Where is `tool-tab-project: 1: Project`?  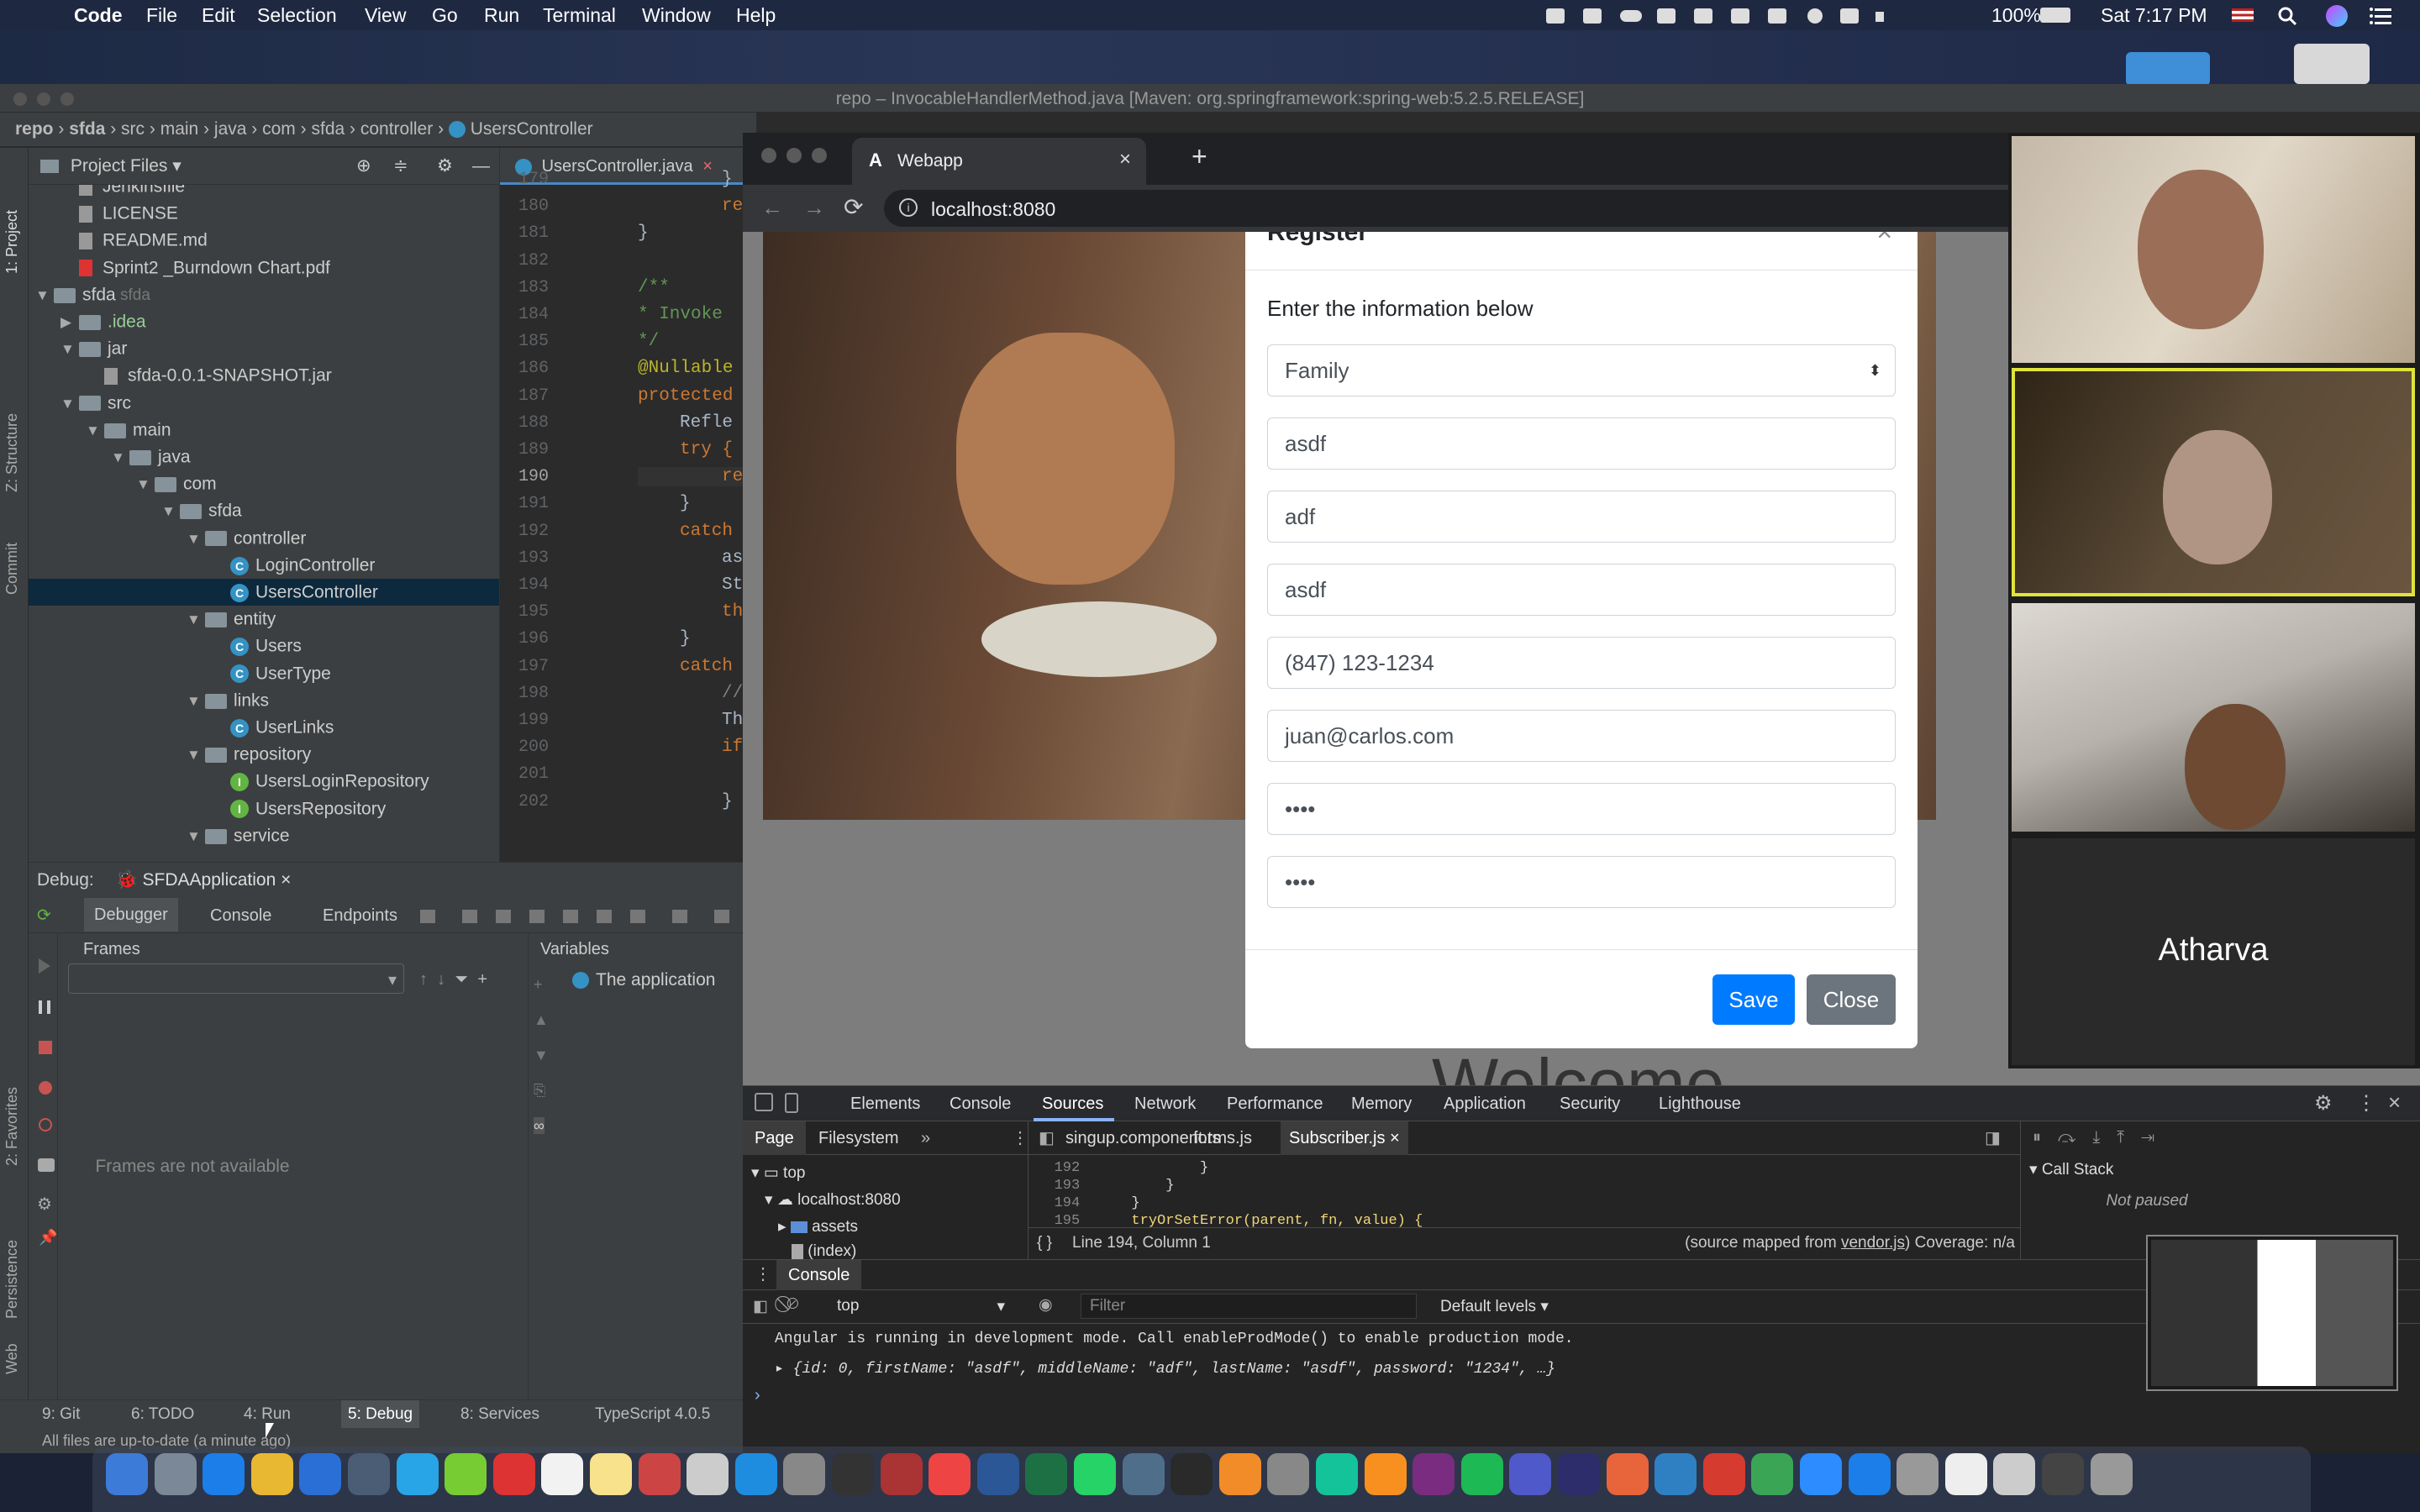
tool-tab-project: 1: Project is located at coordinates (12, 227).